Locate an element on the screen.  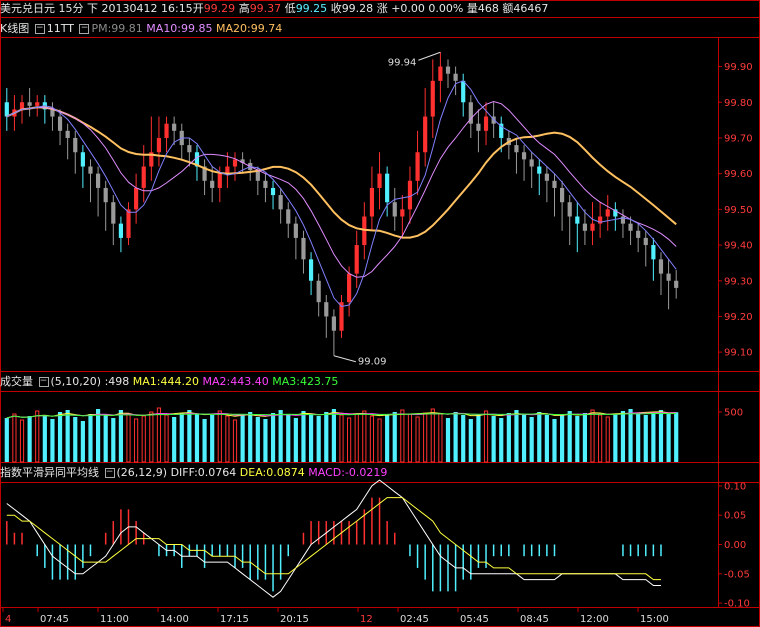
macd-tick-label: 0.00 is located at coordinates (735, 545).